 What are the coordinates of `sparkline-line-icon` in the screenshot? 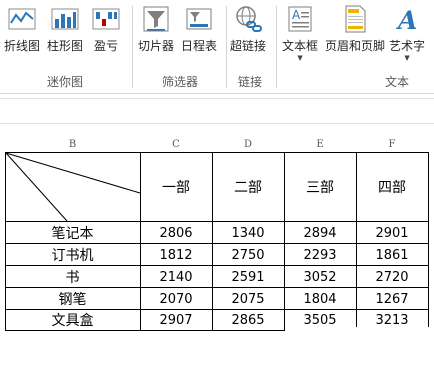 It's located at (22, 19).